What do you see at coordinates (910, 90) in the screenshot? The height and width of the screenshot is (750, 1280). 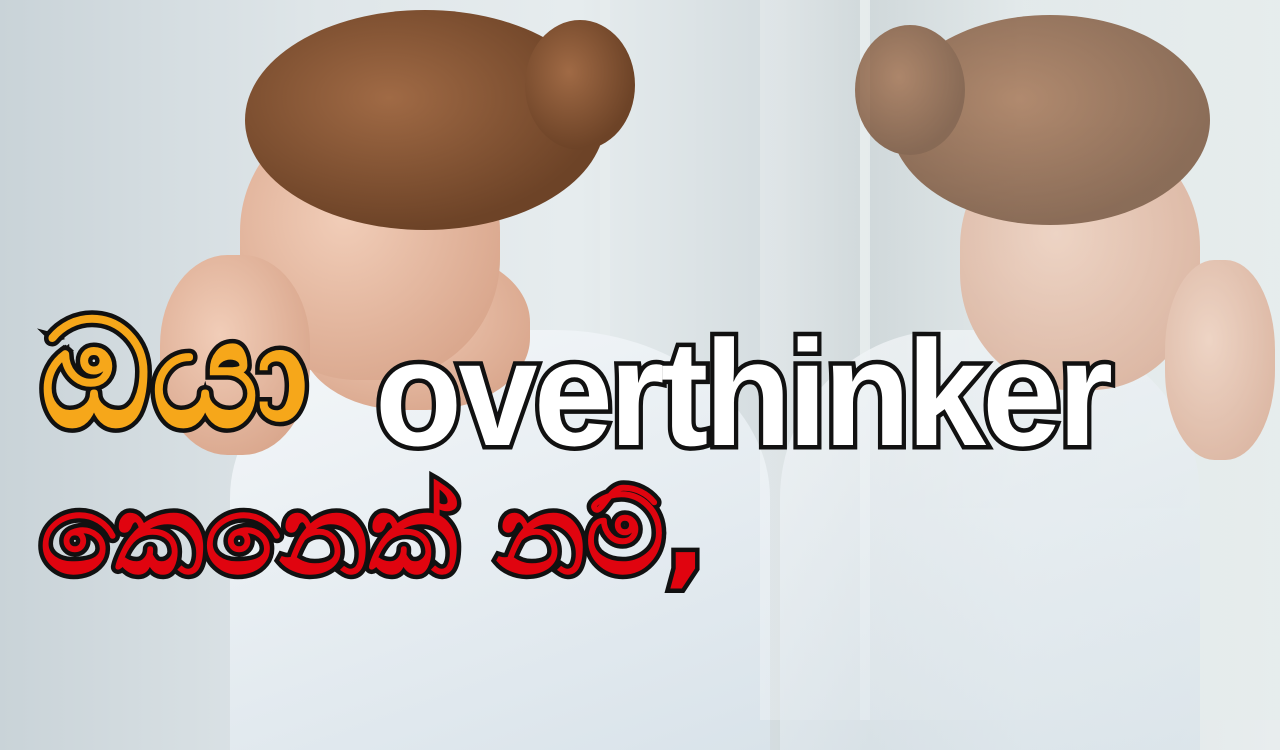 I see `reflection-hair-bun` at bounding box center [910, 90].